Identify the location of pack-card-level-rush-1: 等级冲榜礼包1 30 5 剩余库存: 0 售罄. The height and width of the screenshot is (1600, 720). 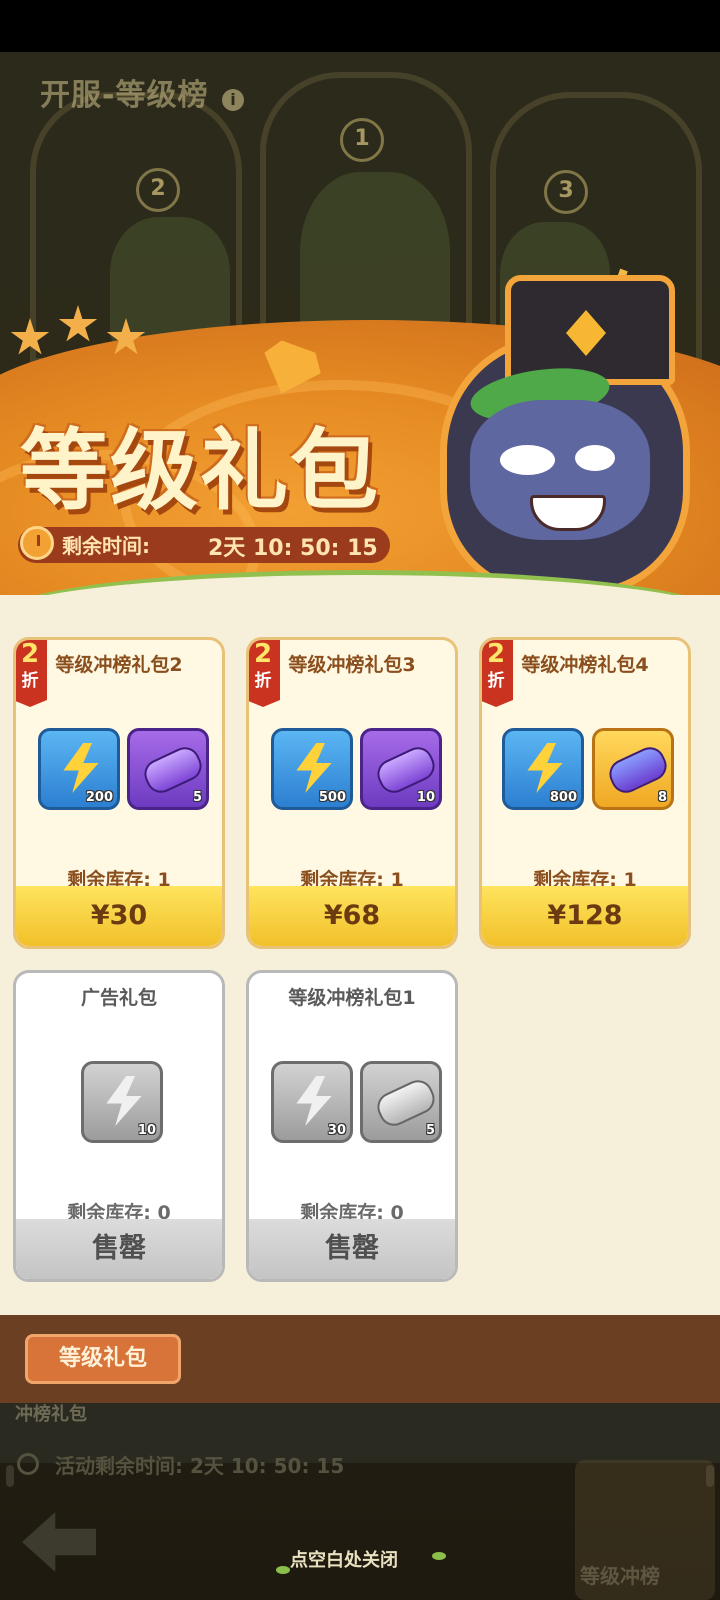
(352, 1126).